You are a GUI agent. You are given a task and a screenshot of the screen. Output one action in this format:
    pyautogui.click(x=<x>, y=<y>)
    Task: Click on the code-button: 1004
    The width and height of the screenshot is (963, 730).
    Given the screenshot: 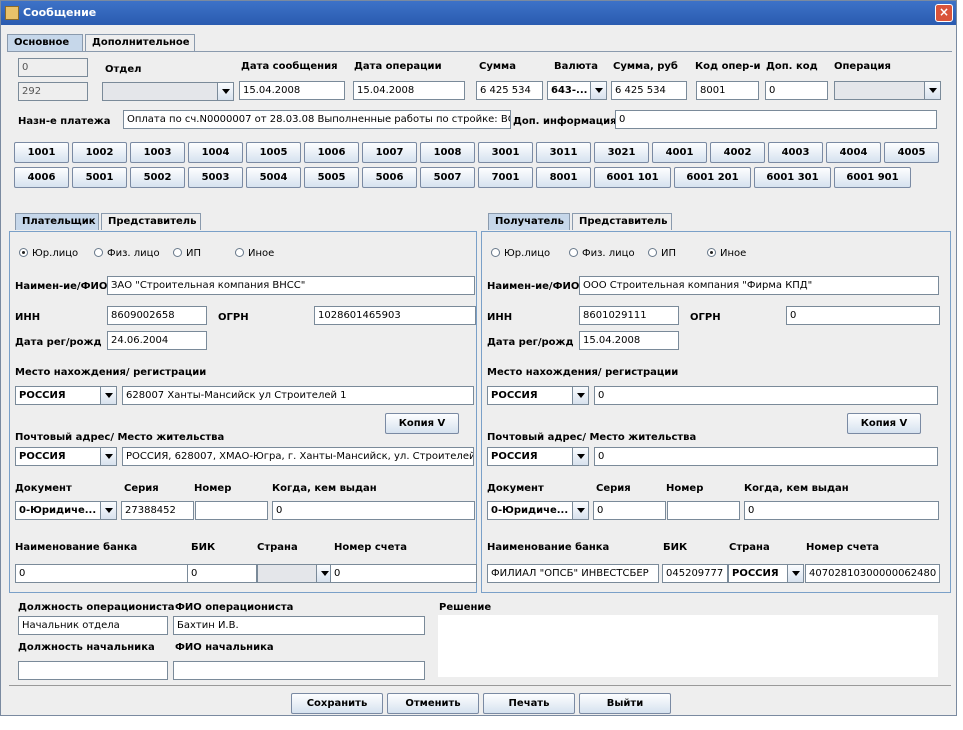 What is the action you would take?
    pyautogui.click(x=215, y=152)
    